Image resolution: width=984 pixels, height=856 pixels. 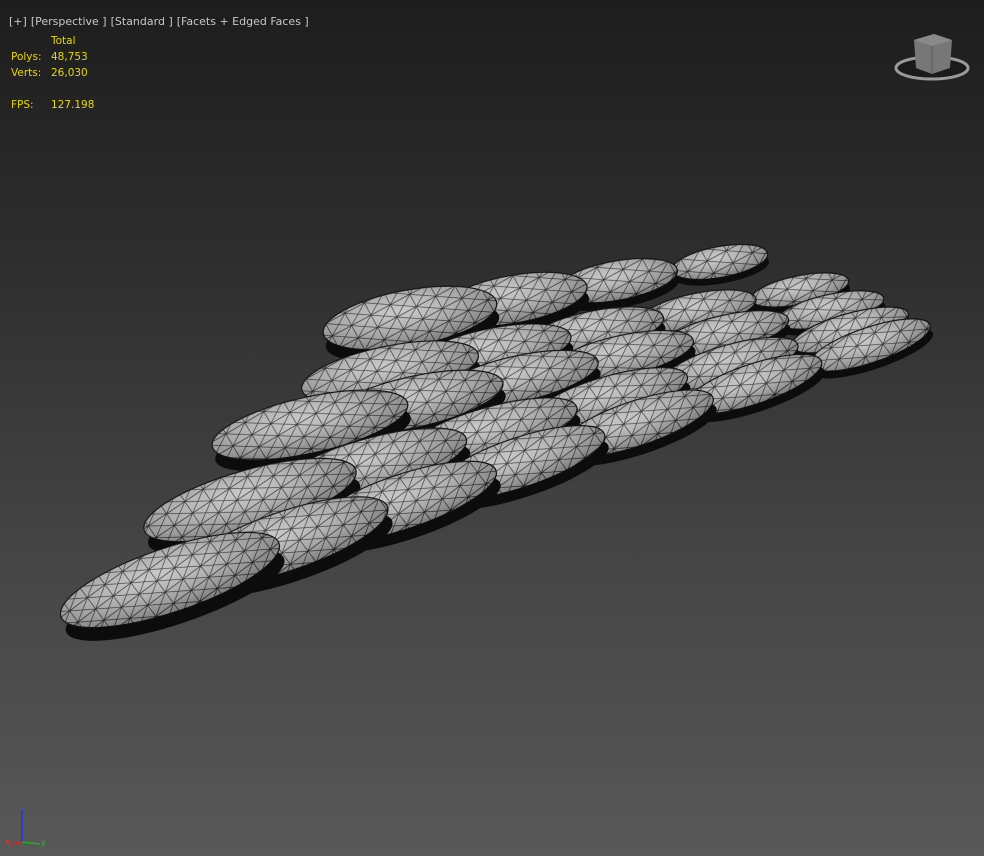 What do you see at coordinates (43, 842) in the screenshot?
I see `y-axis-label: y` at bounding box center [43, 842].